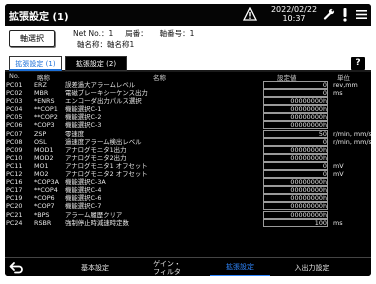  What do you see at coordinates (14, 198) in the screenshot?
I see `row-no: PC19` at bounding box center [14, 198].